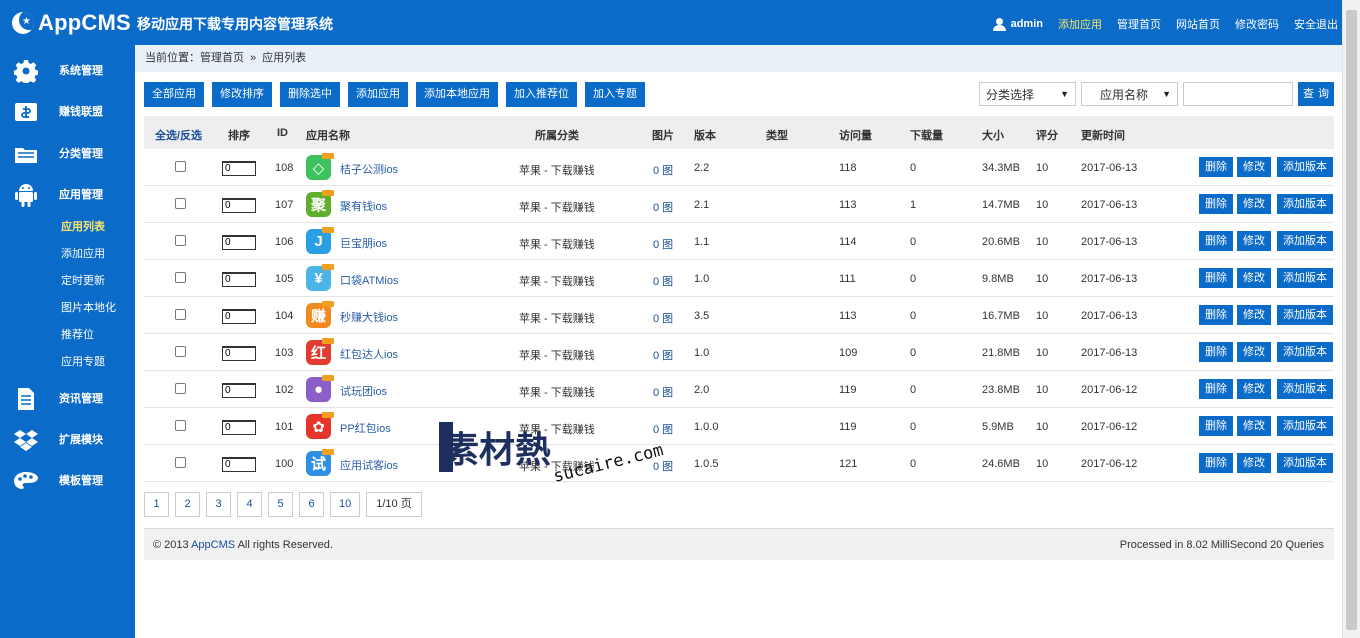  What do you see at coordinates (178, 135) in the screenshot?
I see `select-all-toggle: 全选/反选` at bounding box center [178, 135].